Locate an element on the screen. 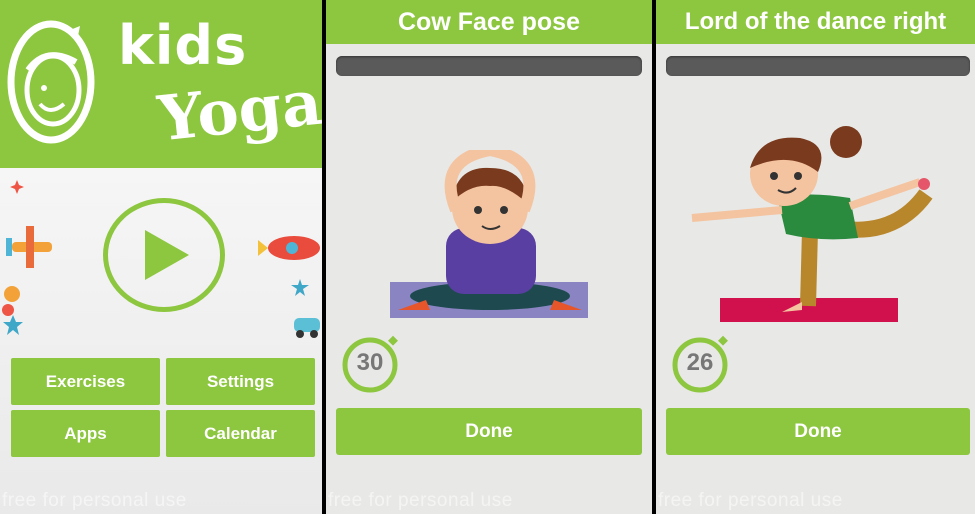 Image resolution: width=975 pixels, height=514 pixels. countdown-timer: 26 is located at coordinates (700, 363).